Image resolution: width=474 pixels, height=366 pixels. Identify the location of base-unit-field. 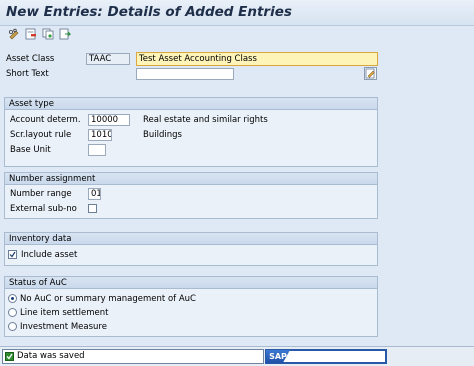
(97, 150).